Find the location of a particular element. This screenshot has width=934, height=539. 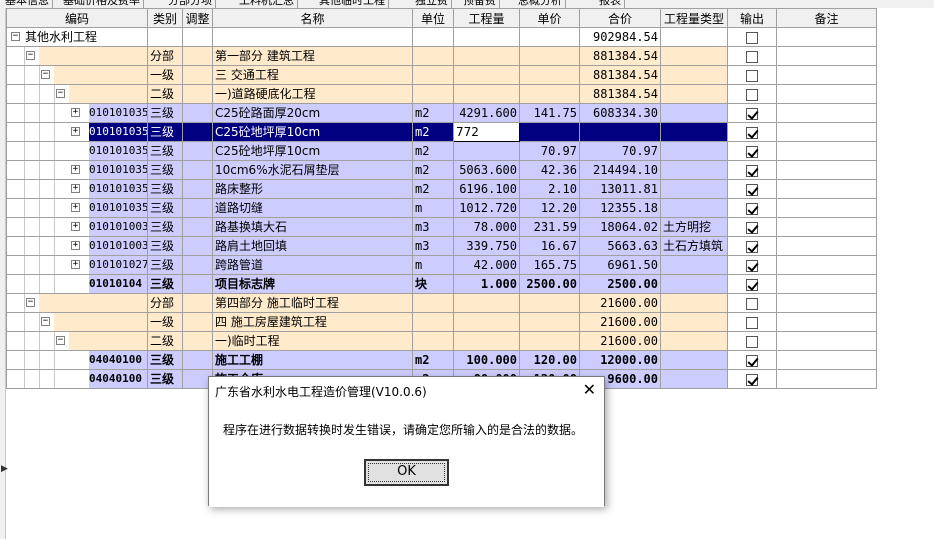

table-row: 04040100 三级 施工工棚 m2 100.000 120.00 12000.00 is located at coordinates (441, 360).